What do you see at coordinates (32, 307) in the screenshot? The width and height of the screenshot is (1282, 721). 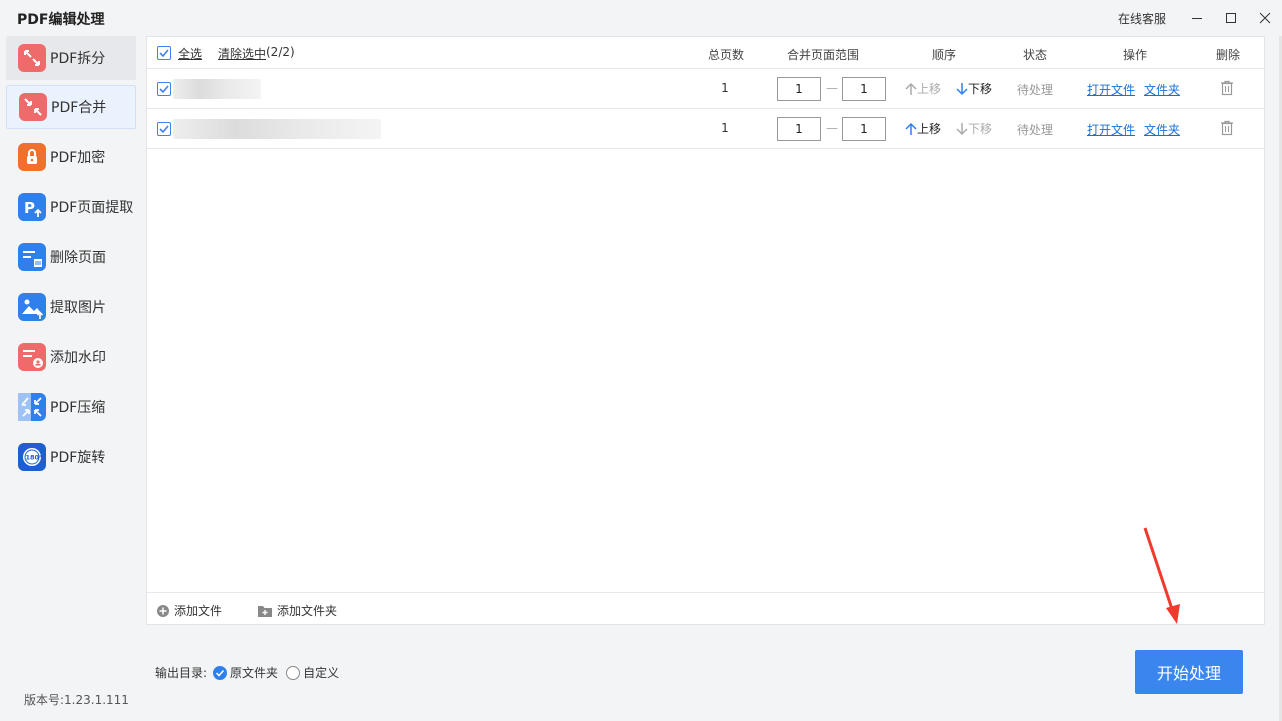 I see `image-extract-icon` at bounding box center [32, 307].